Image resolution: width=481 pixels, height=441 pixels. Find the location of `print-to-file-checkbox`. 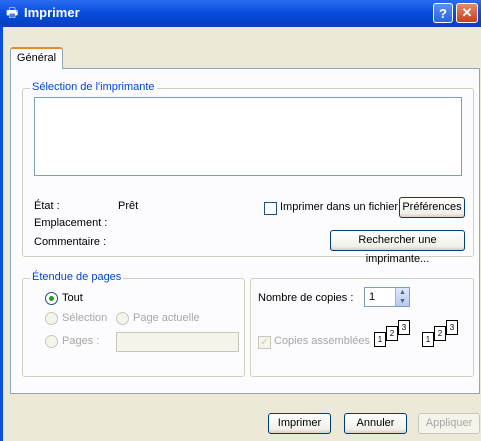

print-to-file-checkbox is located at coordinates (270, 208).